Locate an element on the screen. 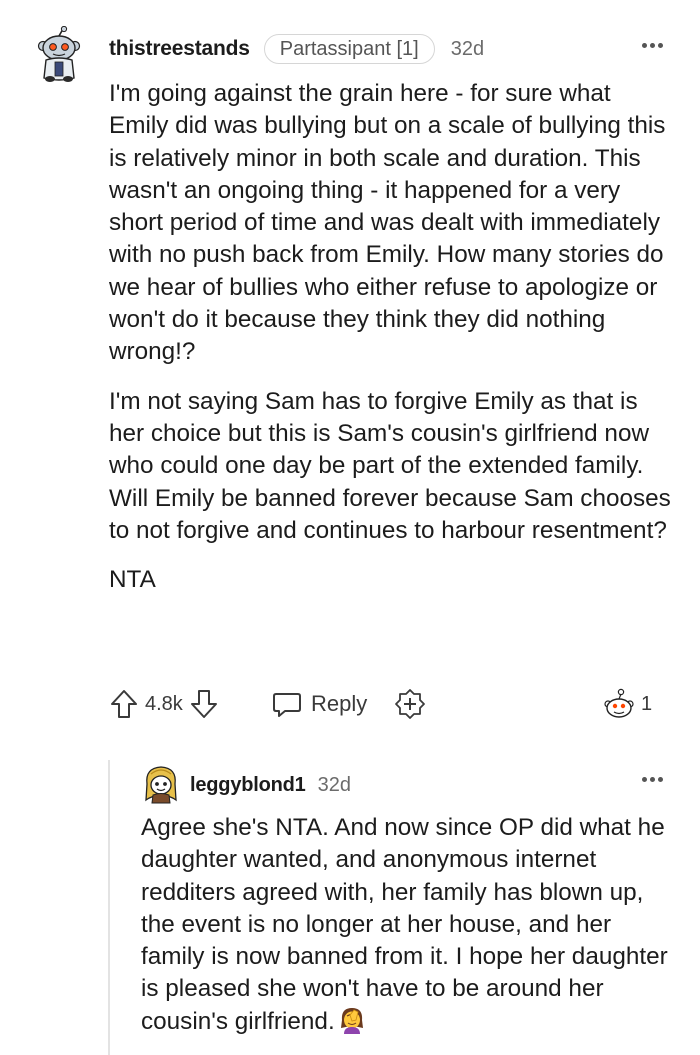 The width and height of the screenshot is (700, 1055). thread-line is located at coordinates (109, 907).